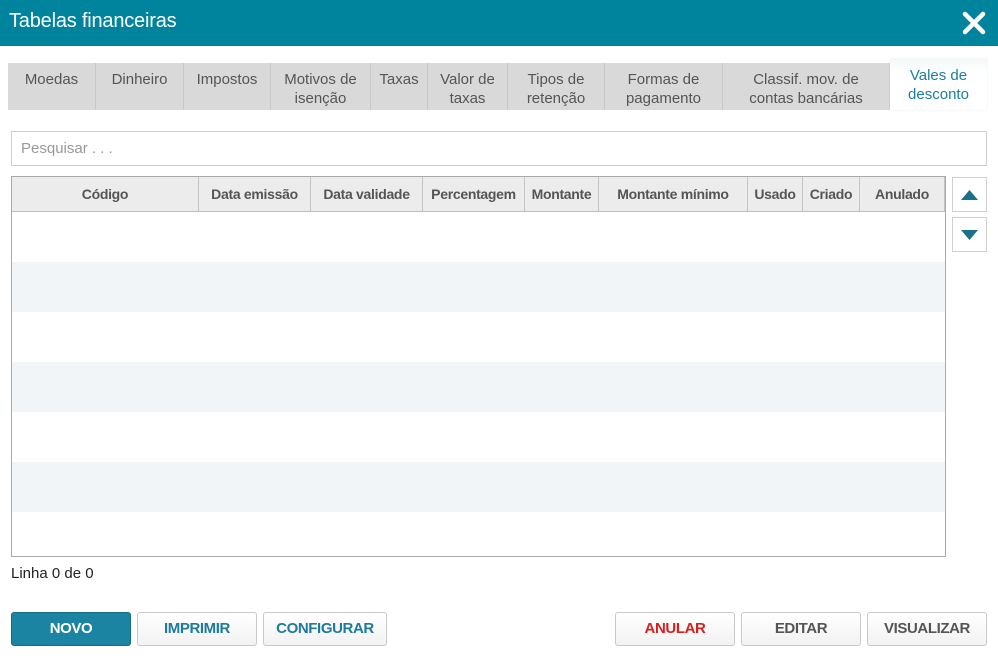  What do you see at coordinates (93, 21) in the screenshot?
I see `window-title: Tabelas financeiras` at bounding box center [93, 21].